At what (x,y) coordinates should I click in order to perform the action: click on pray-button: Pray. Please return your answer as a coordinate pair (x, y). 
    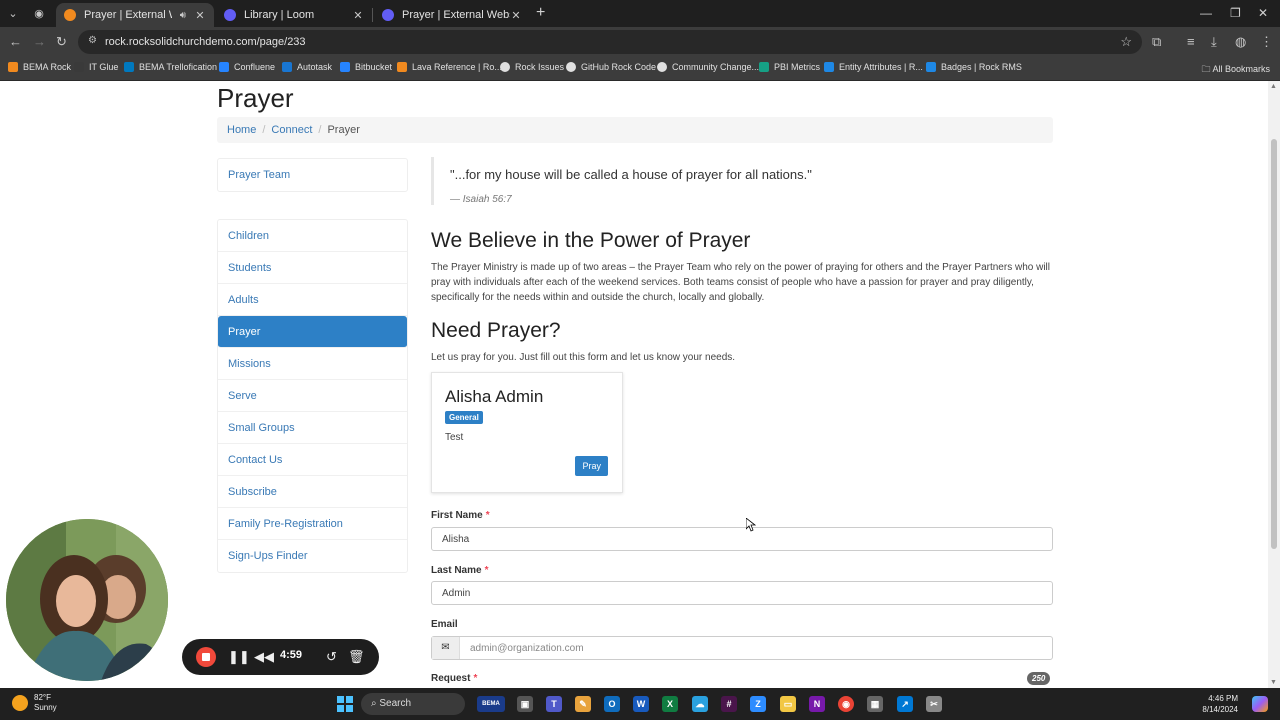
    Looking at the image, I should click on (591, 466).